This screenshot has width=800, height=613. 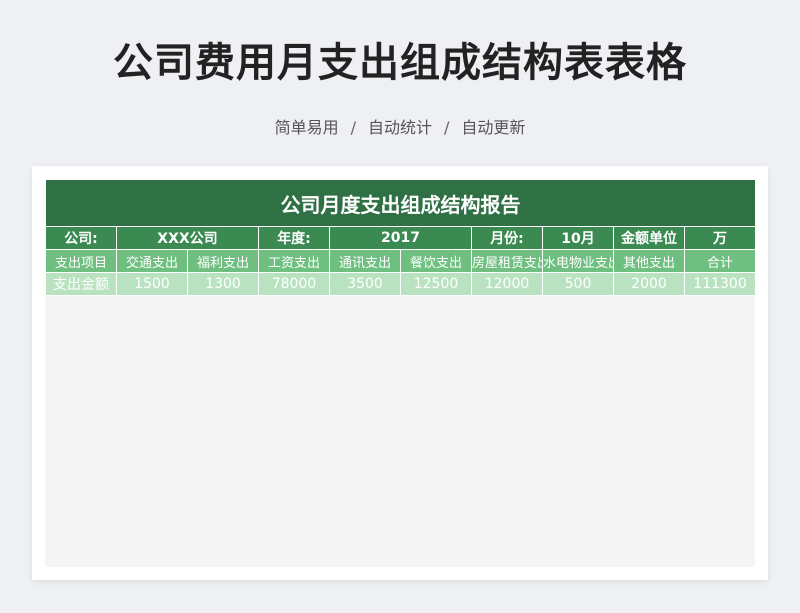 What do you see at coordinates (578, 284) in the screenshot?
I see `amount-cell: 500` at bounding box center [578, 284].